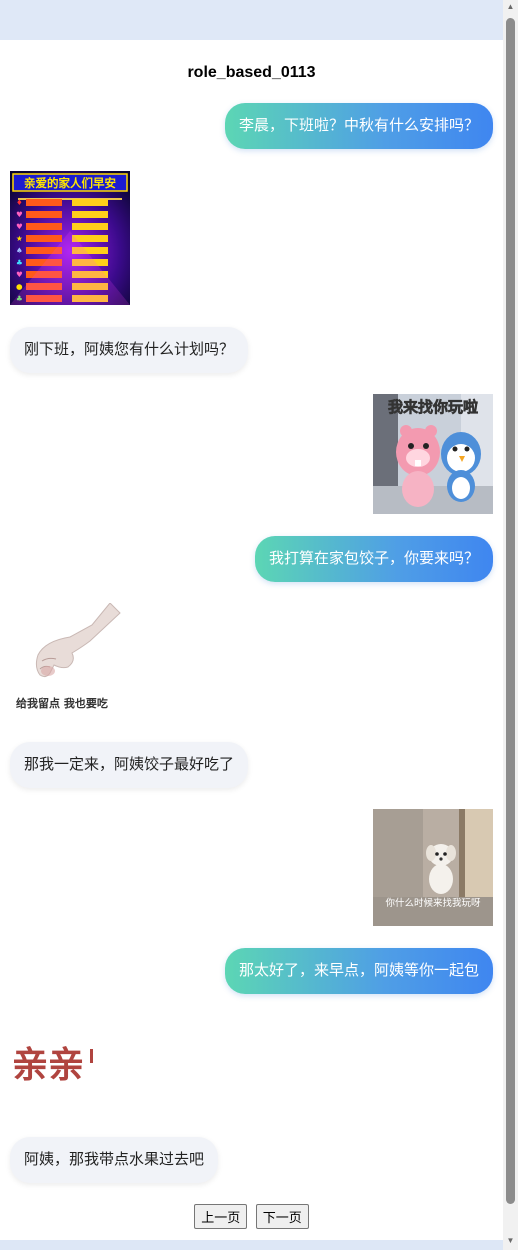 The width and height of the screenshot is (518, 1250). Describe the element at coordinates (114, 1160) in the screenshot. I see `bot-message: 阿姨，那我带点水果过去吧` at that location.